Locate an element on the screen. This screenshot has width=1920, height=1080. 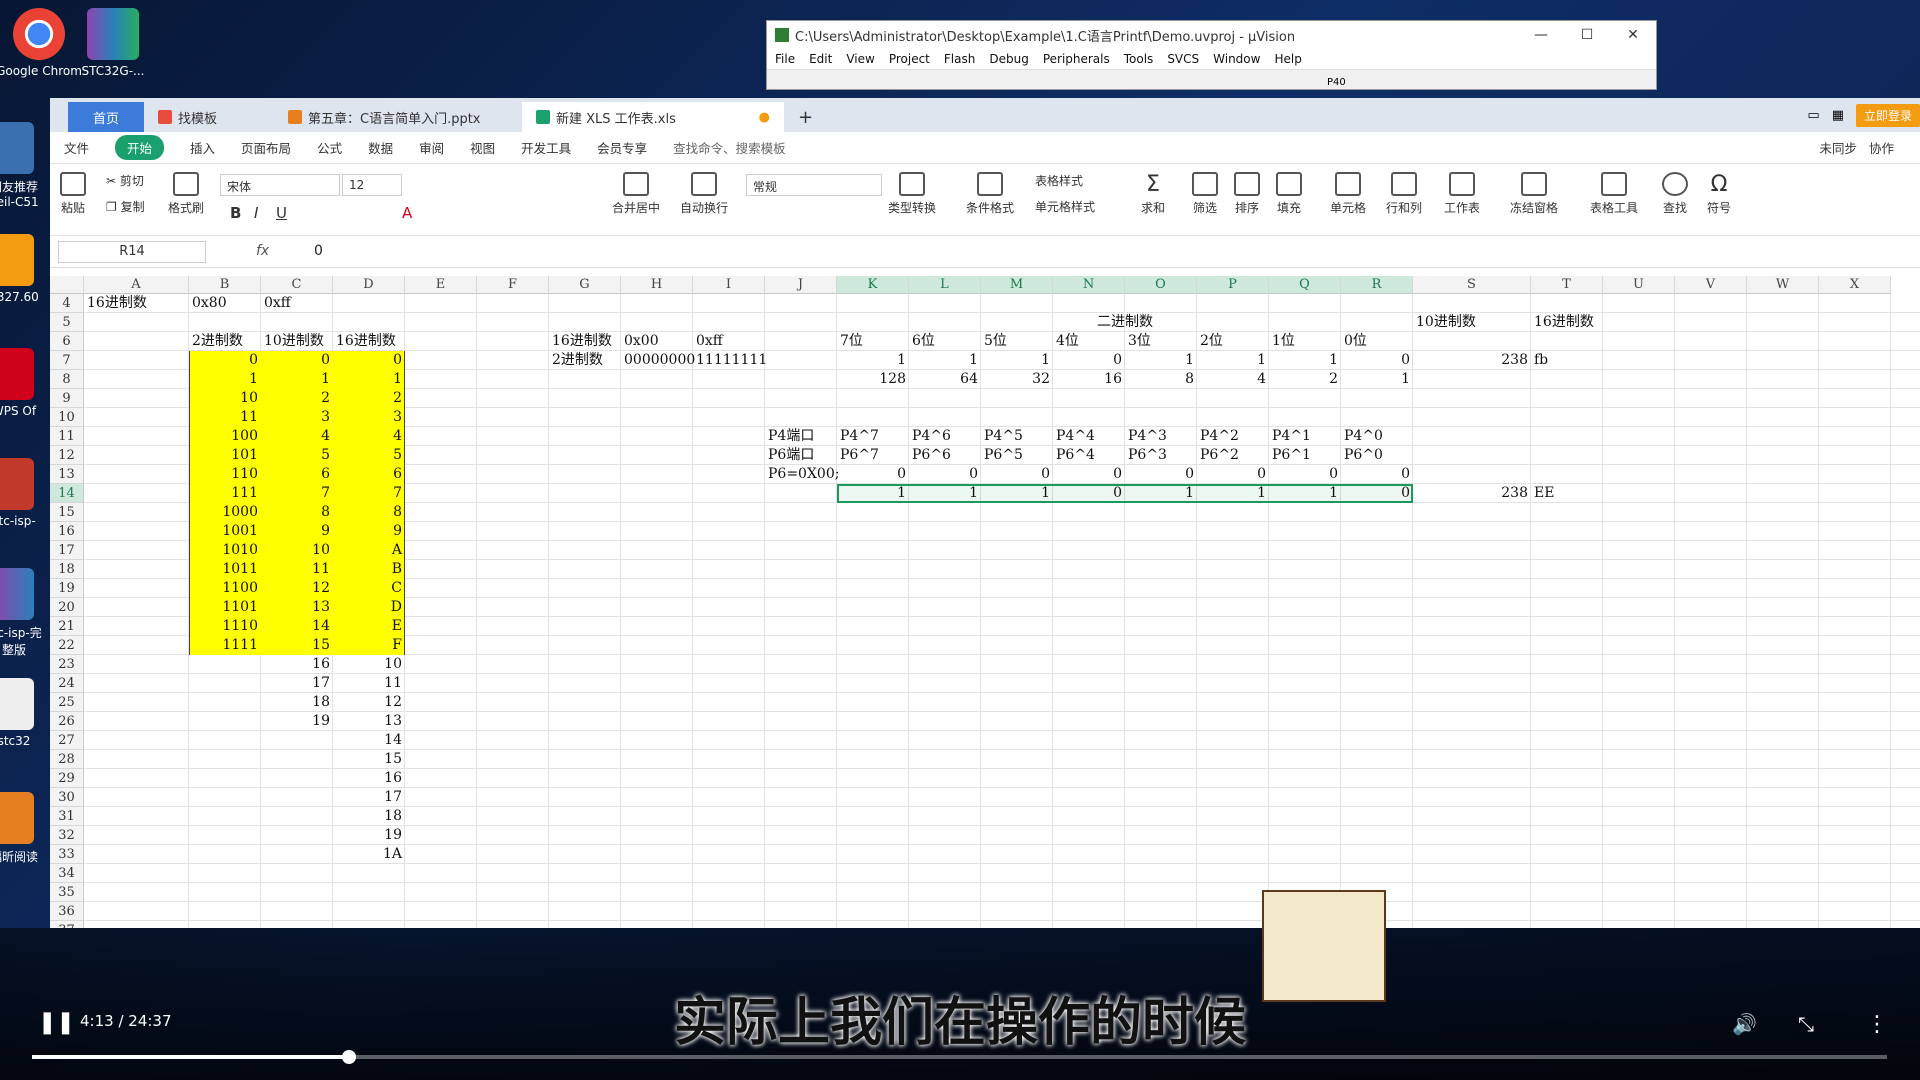
row-header-8: 8 is located at coordinates (67, 379).